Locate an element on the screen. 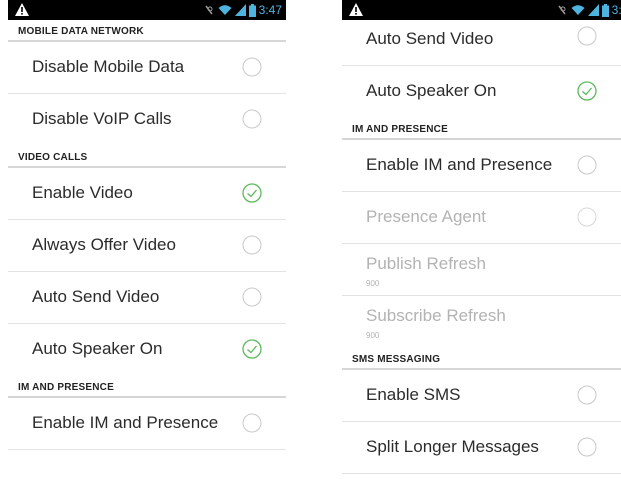  section-header-mobile-data: MOBILE DATA NETWORK is located at coordinates (147, 31).